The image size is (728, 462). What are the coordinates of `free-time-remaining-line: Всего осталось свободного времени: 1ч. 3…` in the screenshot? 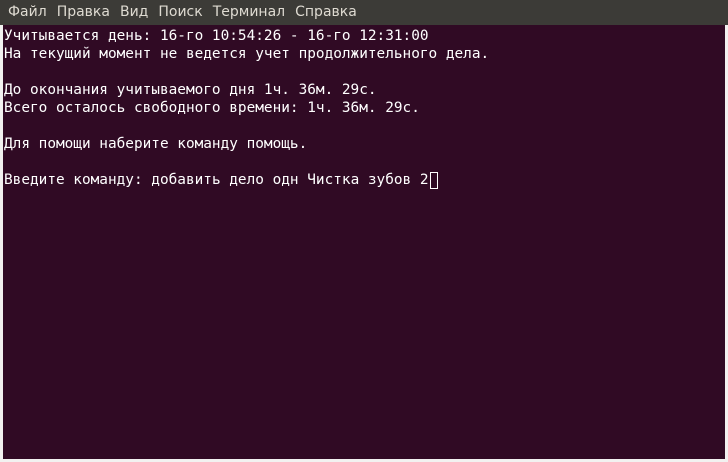 It's located at (212, 108).